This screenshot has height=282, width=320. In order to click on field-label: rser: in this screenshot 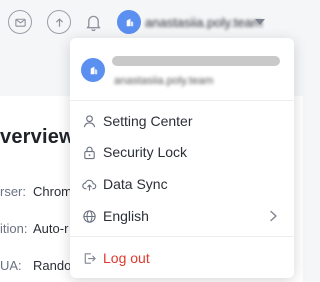, I will do `click(13, 191)`.